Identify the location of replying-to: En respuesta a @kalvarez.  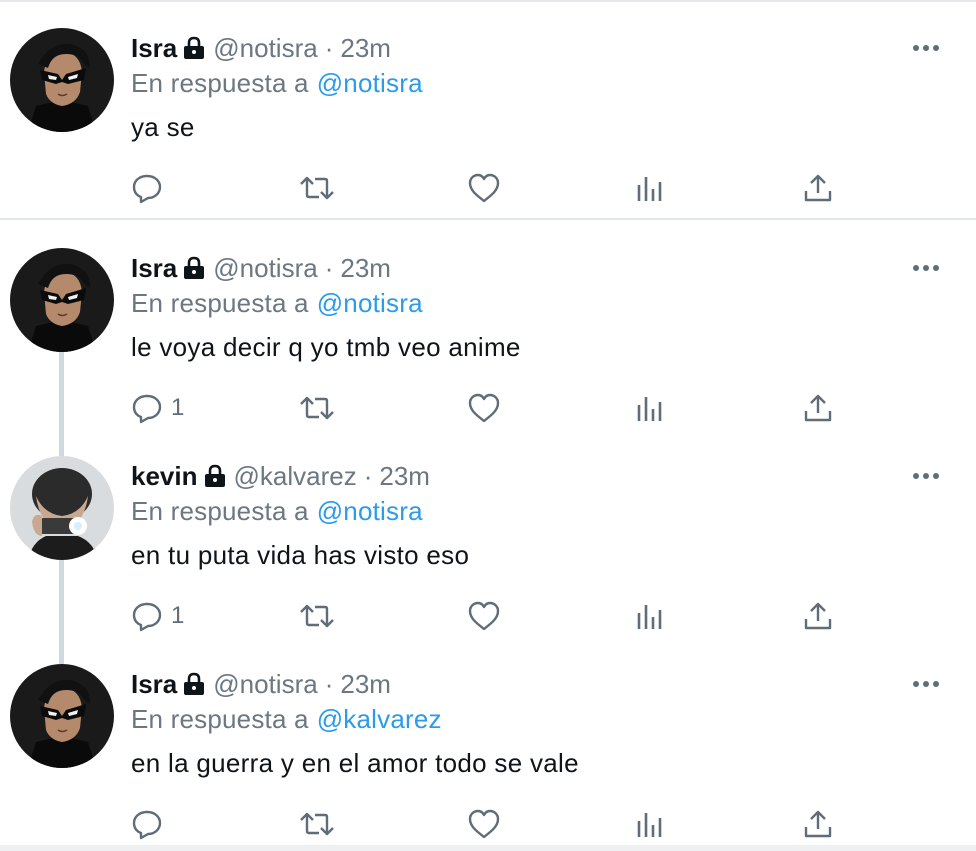
(543, 719).